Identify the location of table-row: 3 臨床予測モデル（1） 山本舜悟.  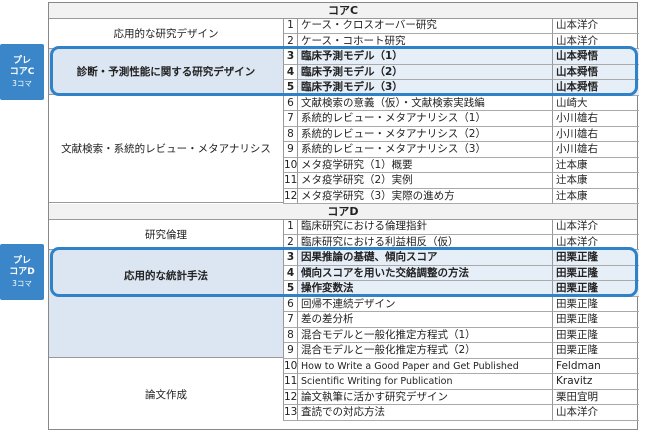
(344, 57).